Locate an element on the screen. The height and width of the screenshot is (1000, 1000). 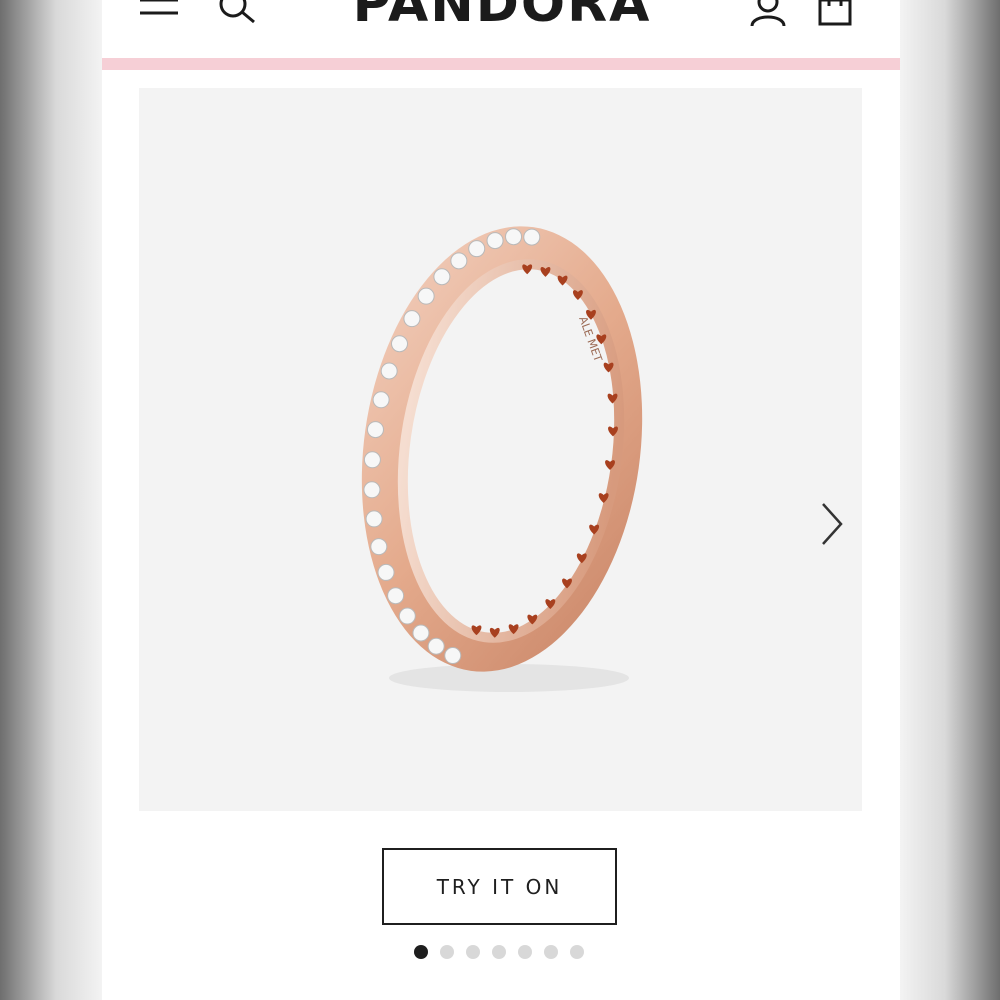
background-left is located at coordinates (51, 500).